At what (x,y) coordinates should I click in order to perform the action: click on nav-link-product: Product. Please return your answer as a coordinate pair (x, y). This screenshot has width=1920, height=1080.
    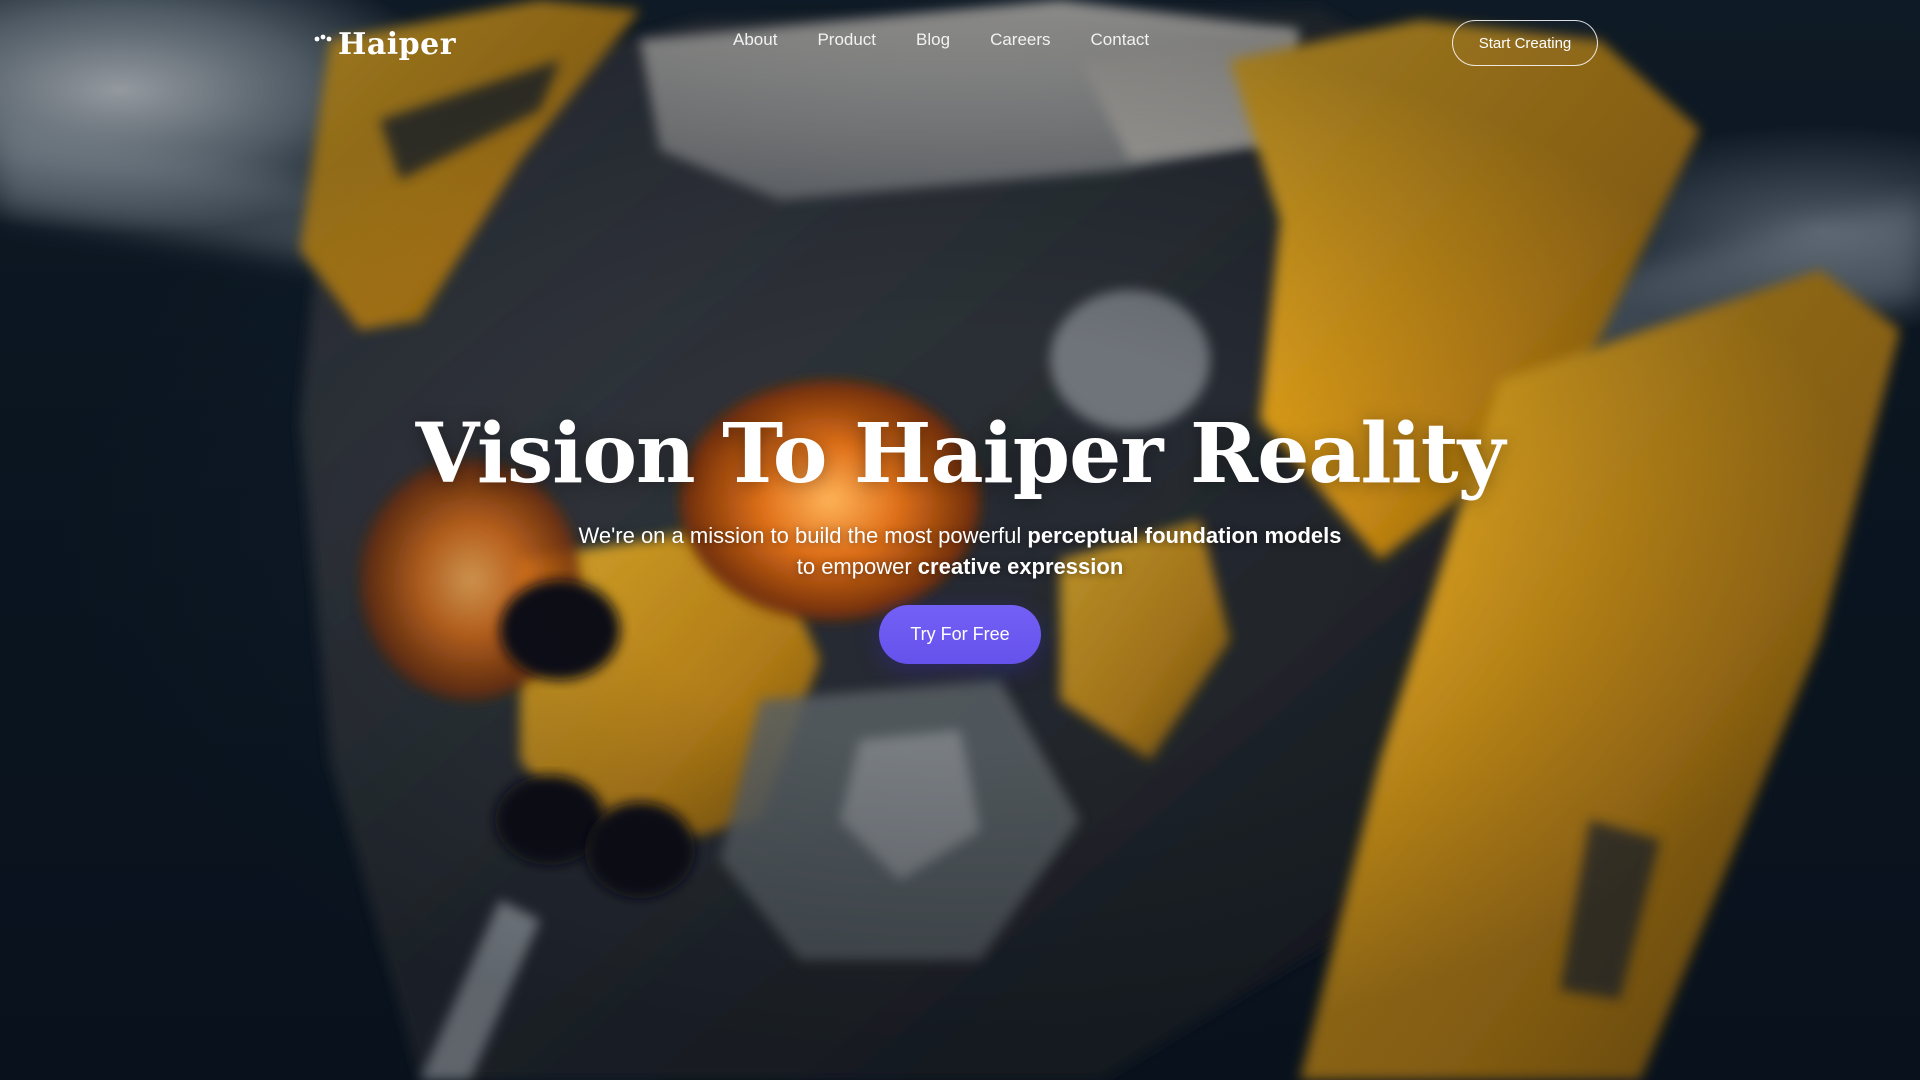
    Looking at the image, I should click on (846, 40).